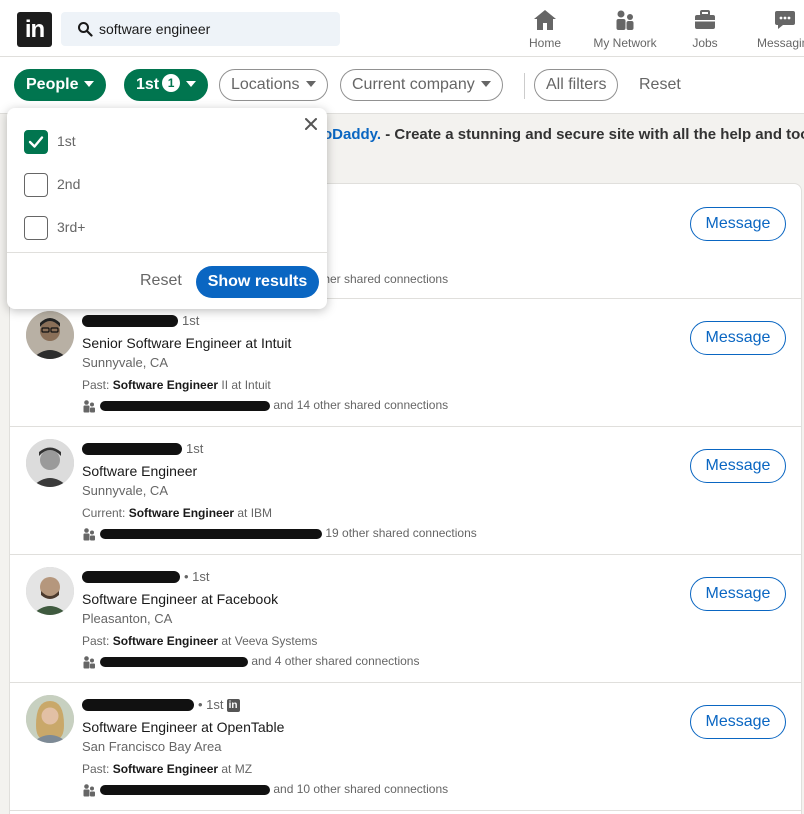  I want to click on current-company-filter-label: Current company, so click(413, 84).